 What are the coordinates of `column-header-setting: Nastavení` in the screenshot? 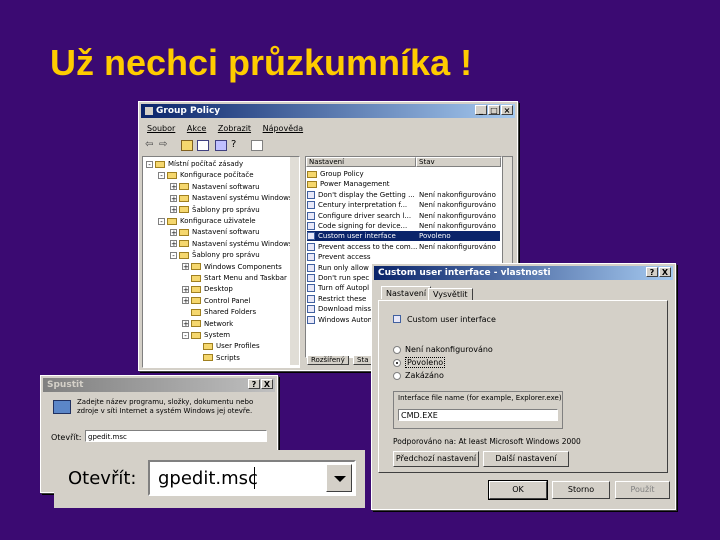 It's located at (361, 162).